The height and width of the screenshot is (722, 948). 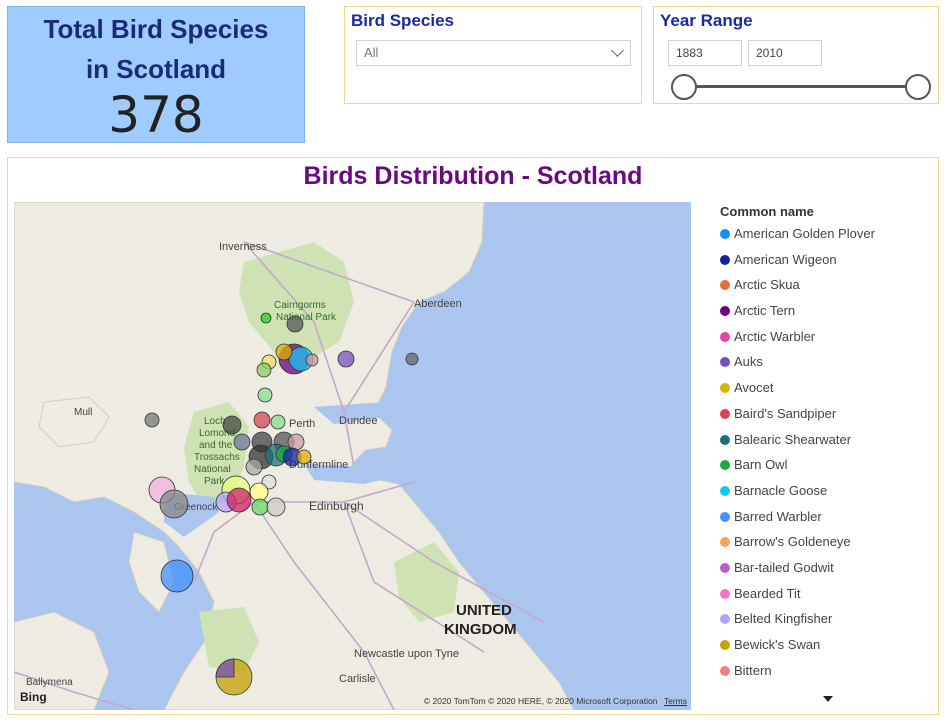 What do you see at coordinates (918, 87) in the screenshot?
I see `year-end-handle` at bounding box center [918, 87].